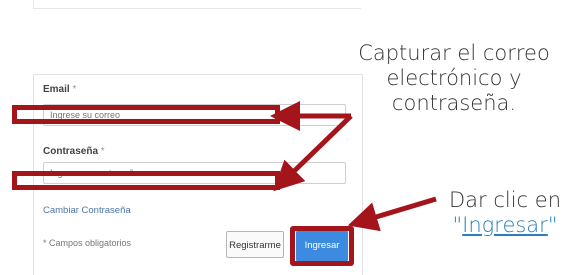 This screenshot has height=275, width=573. What do you see at coordinates (353, 166) in the screenshot?
I see `annotation-arrows` at bounding box center [353, 166].